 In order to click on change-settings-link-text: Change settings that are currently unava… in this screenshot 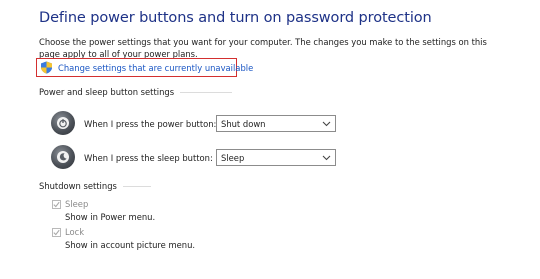, I will do `click(155, 68)`.